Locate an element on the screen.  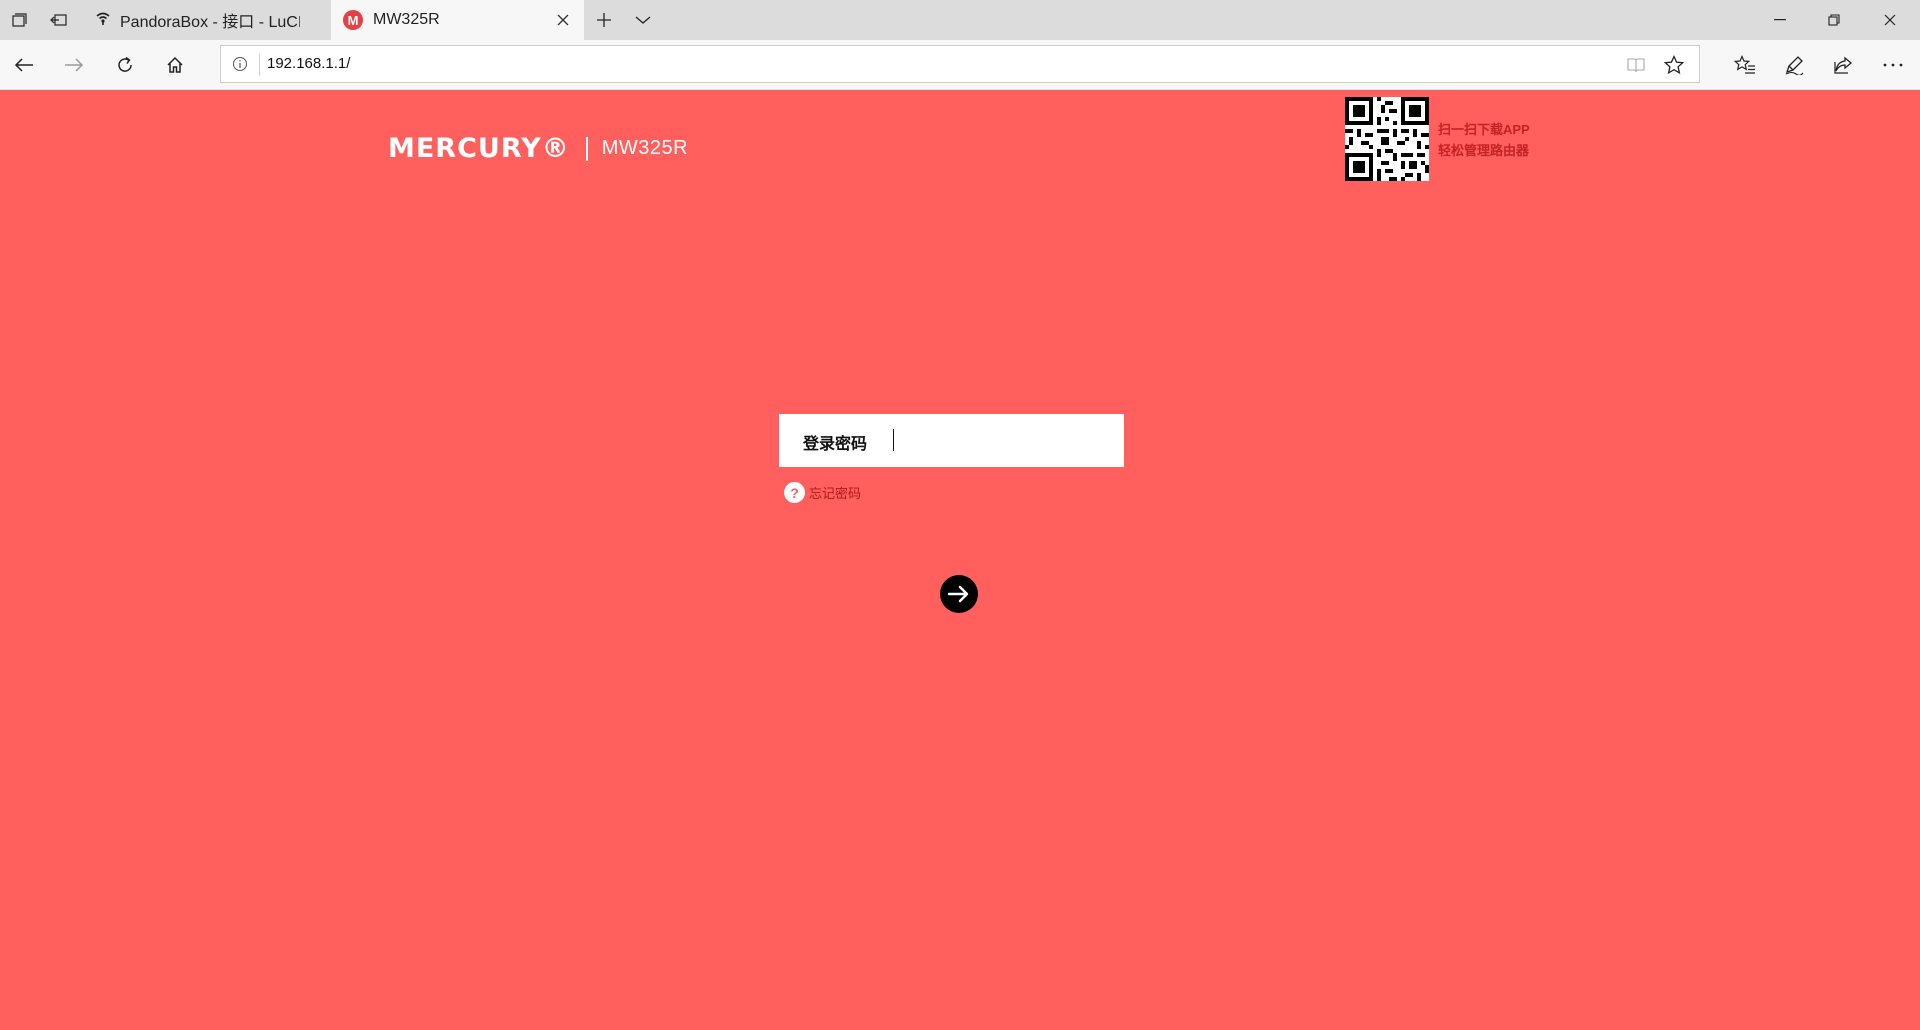
back-icon is located at coordinates (24, 65).